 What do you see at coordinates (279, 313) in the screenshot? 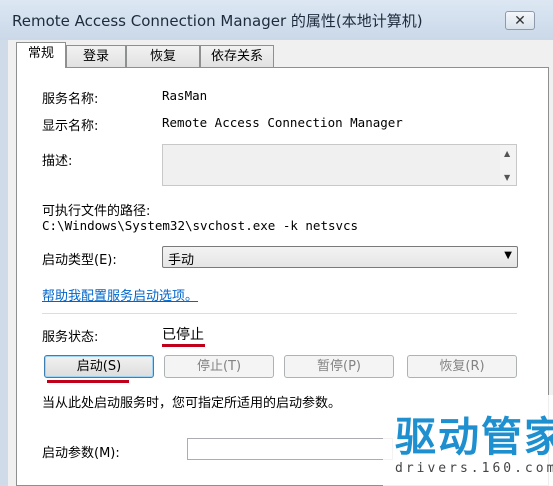
I see `divider` at bounding box center [279, 313].